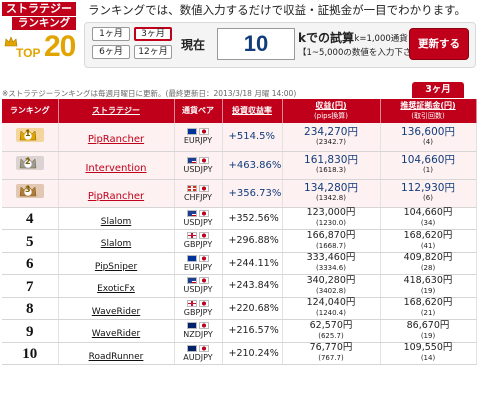 The image size is (478, 416). What do you see at coordinates (428, 313) in the screenshot?
I see `margin-trades: (21)` at bounding box center [428, 313].